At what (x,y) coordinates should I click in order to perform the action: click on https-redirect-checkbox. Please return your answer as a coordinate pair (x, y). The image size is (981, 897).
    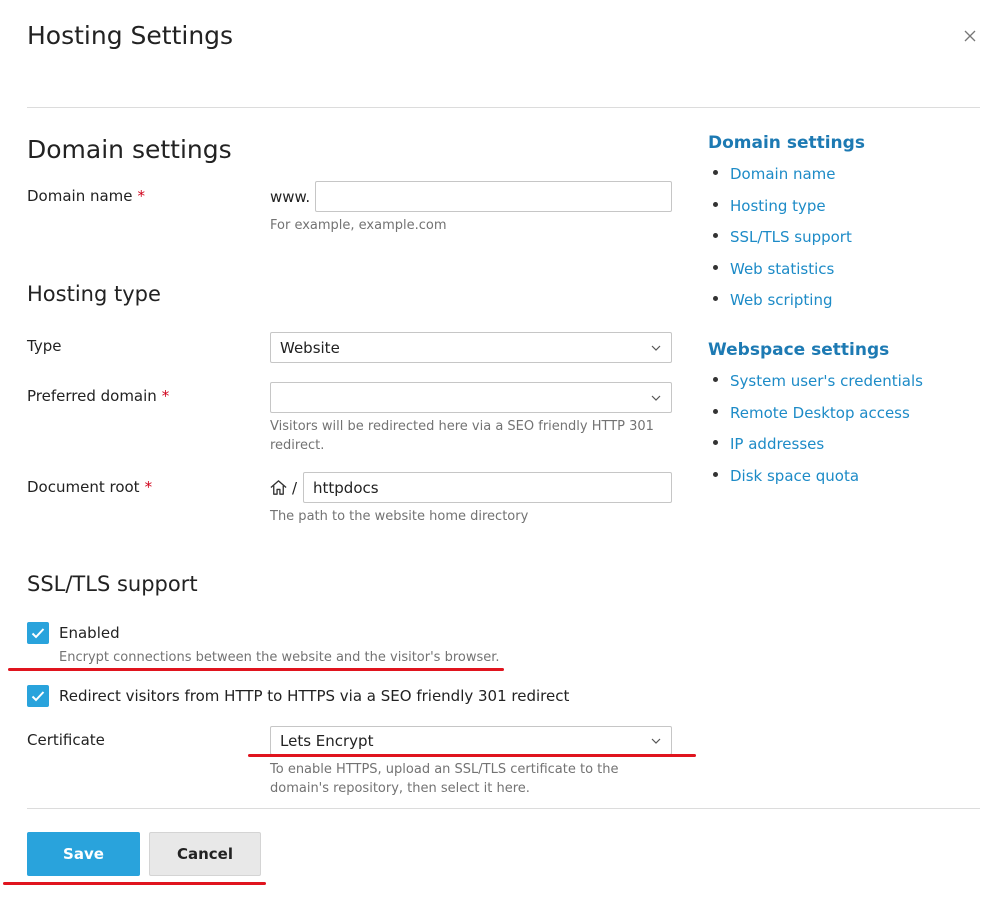
    Looking at the image, I should click on (38, 696).